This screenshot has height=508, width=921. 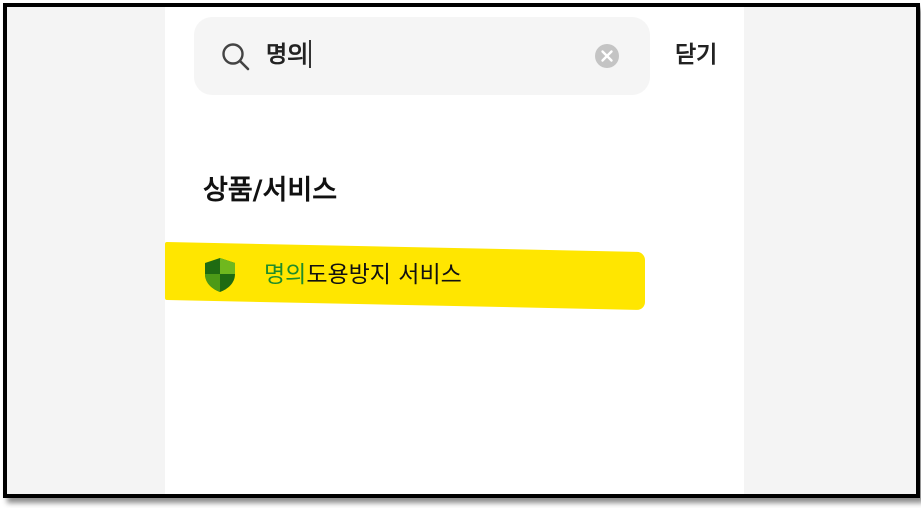 I want to click on clear-search-icon, so click(x=607, y=56).